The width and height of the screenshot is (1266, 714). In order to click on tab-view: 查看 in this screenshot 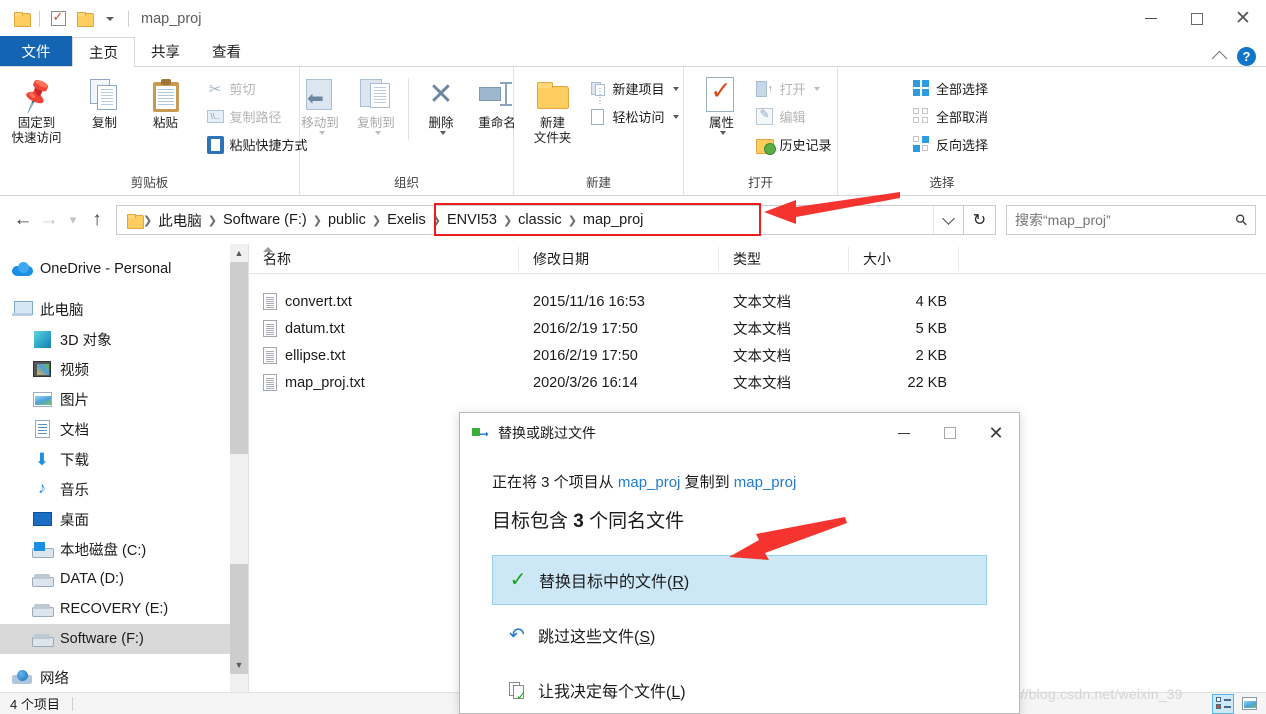, I will do `click(226, 51)`.